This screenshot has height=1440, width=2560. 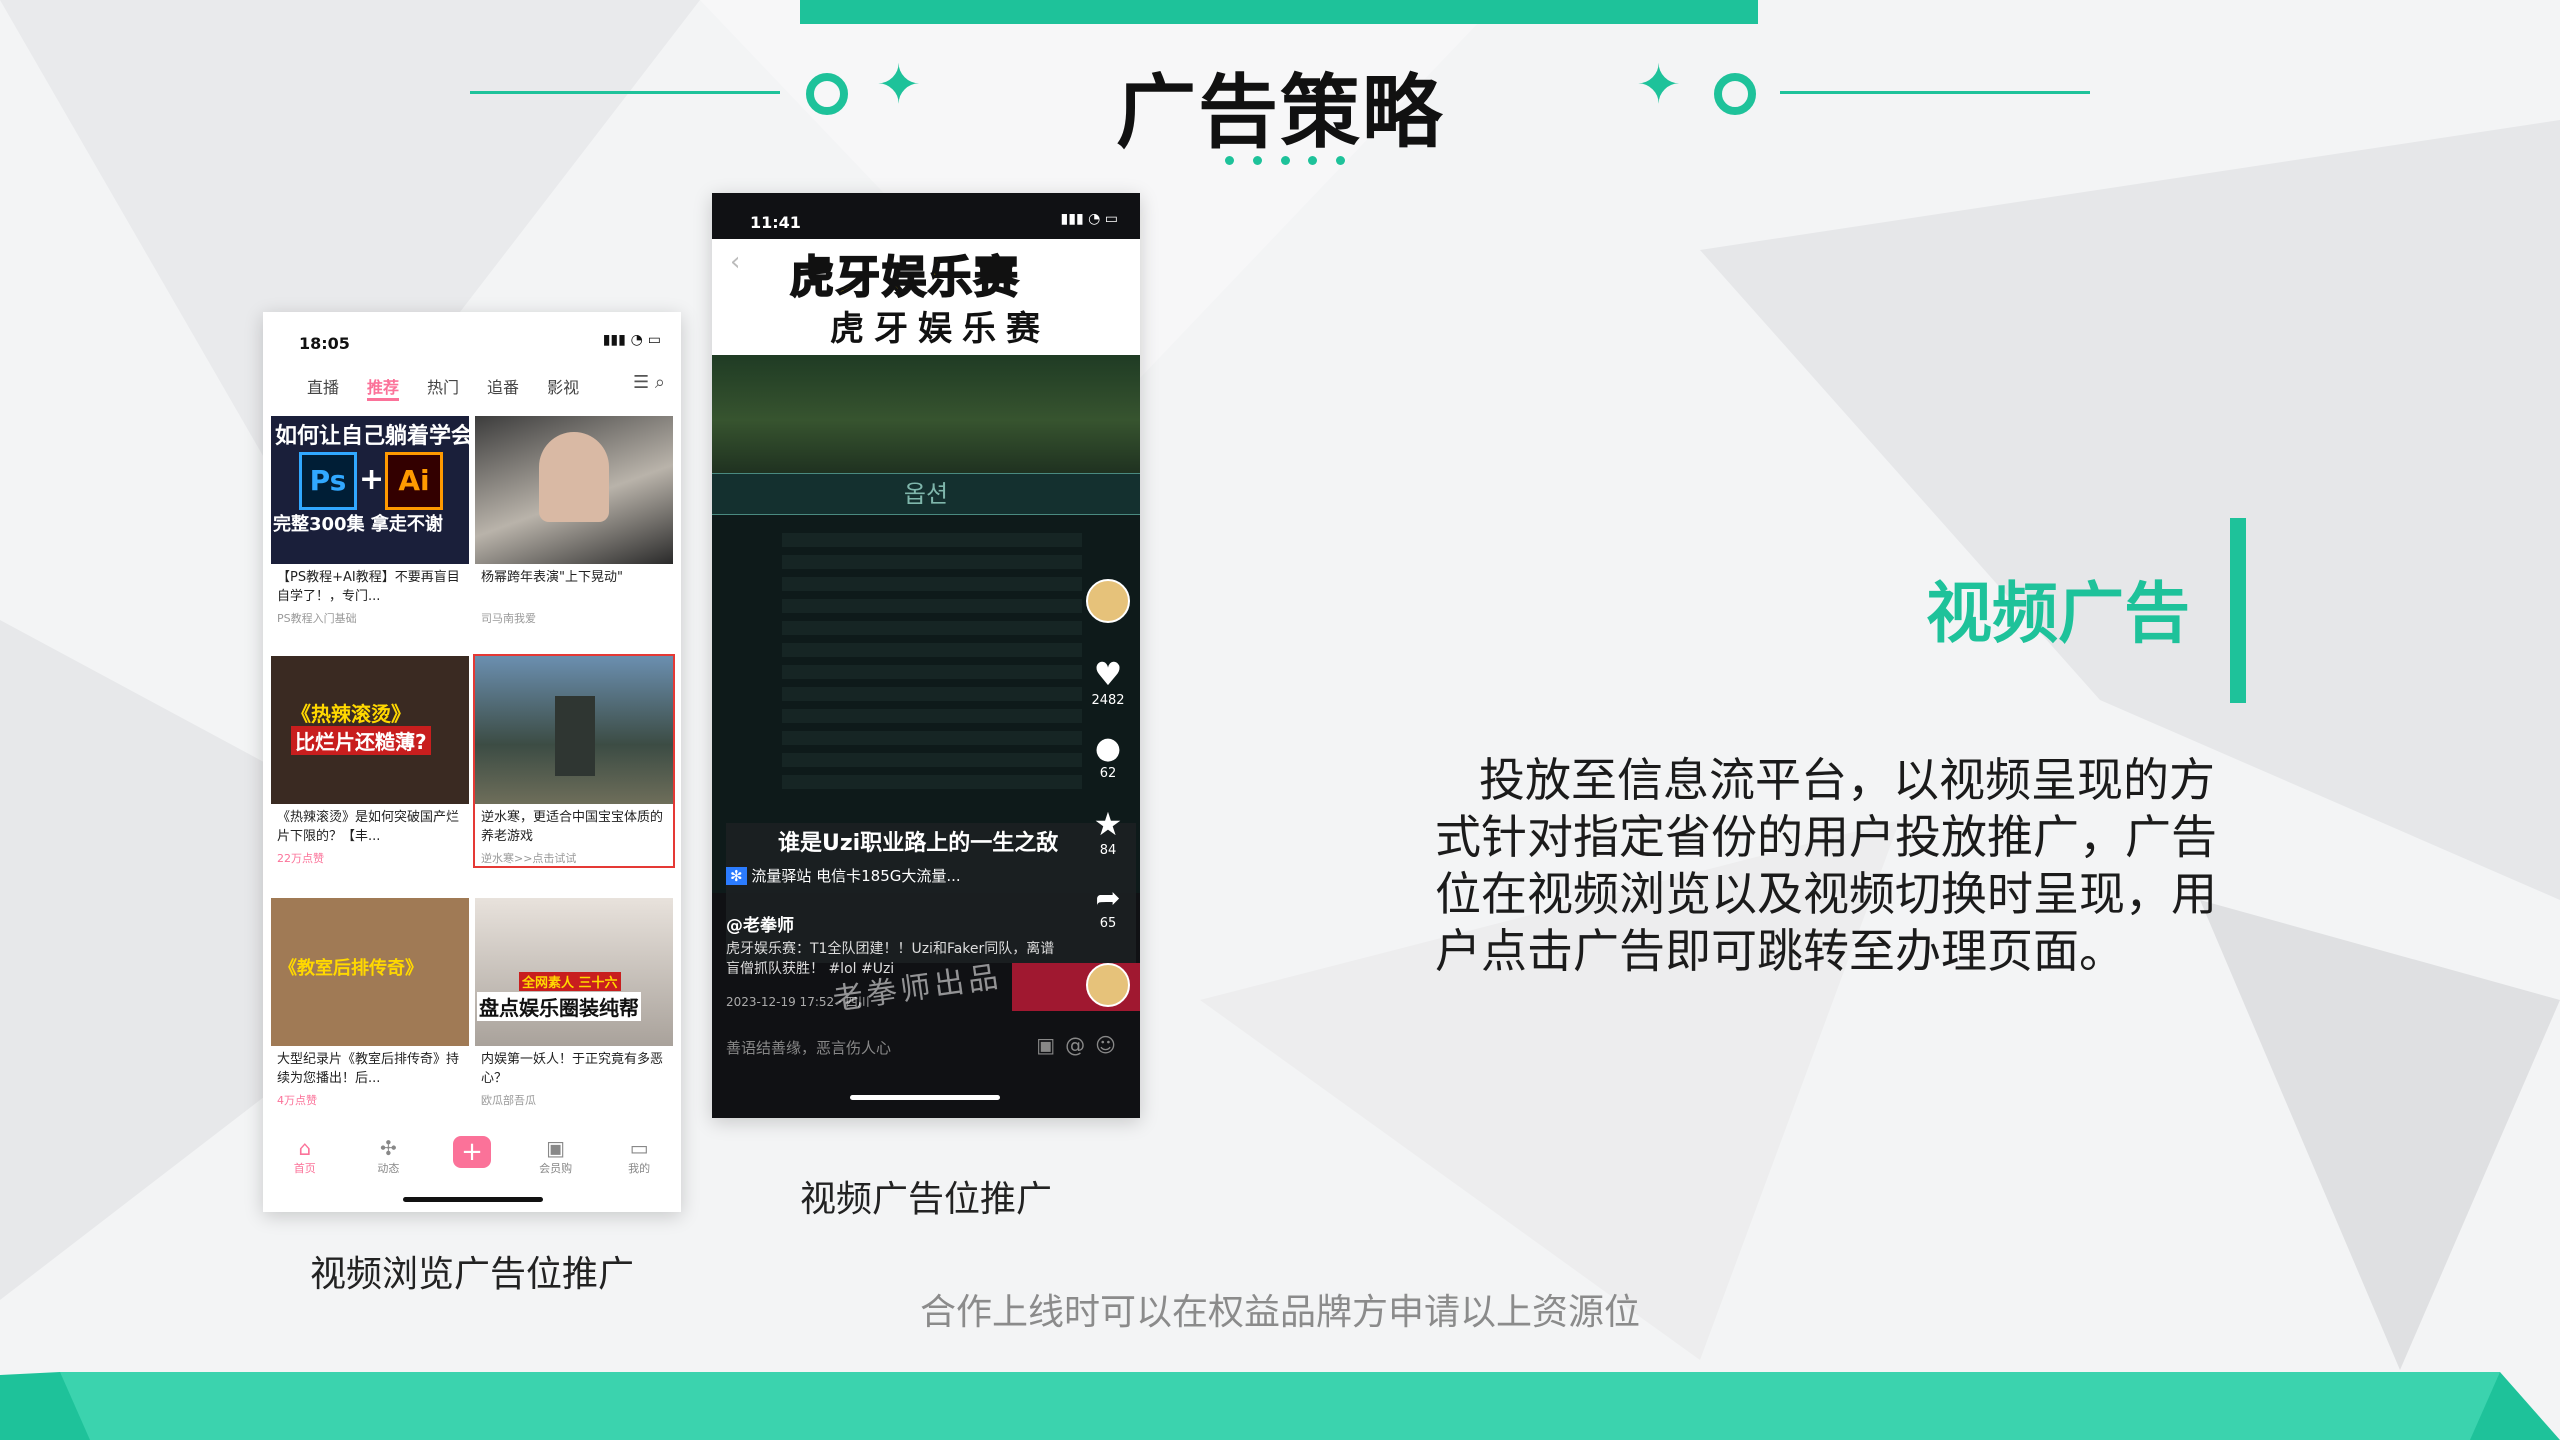 I want to click on illustrator-logo-icon: Ai, so click(x=414, y=481).